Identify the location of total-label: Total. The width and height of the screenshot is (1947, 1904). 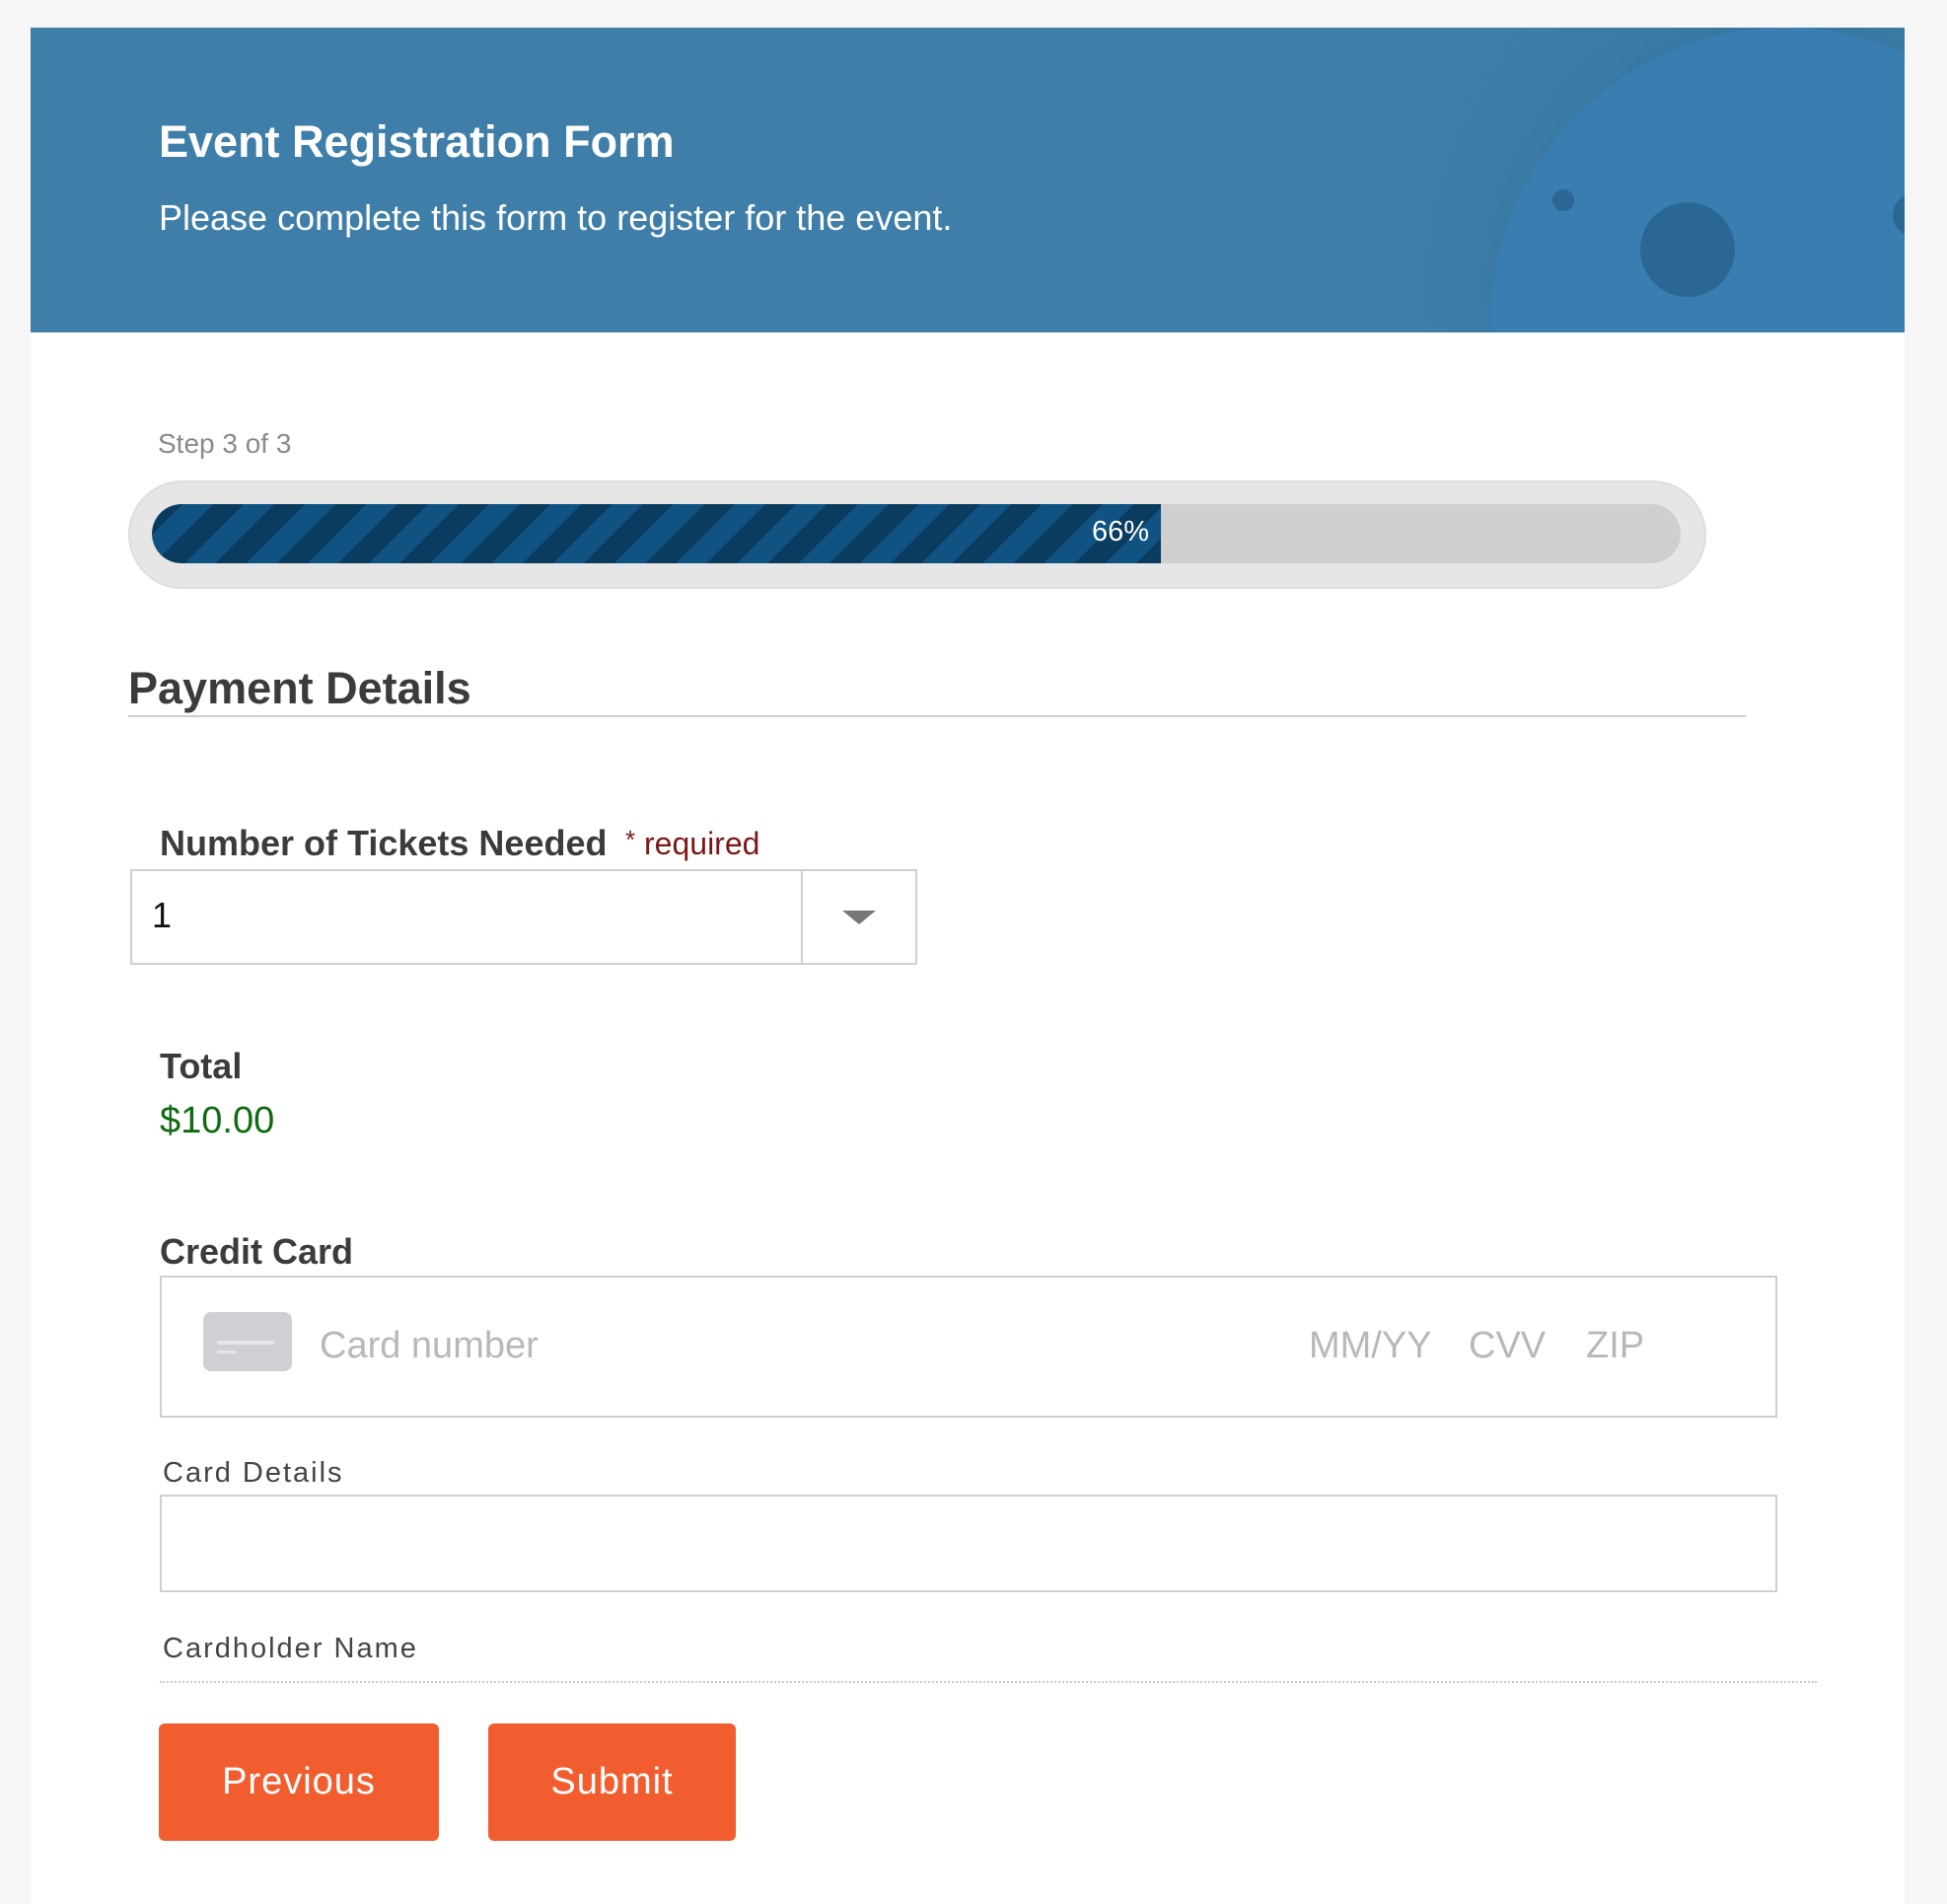
(201, 1066).